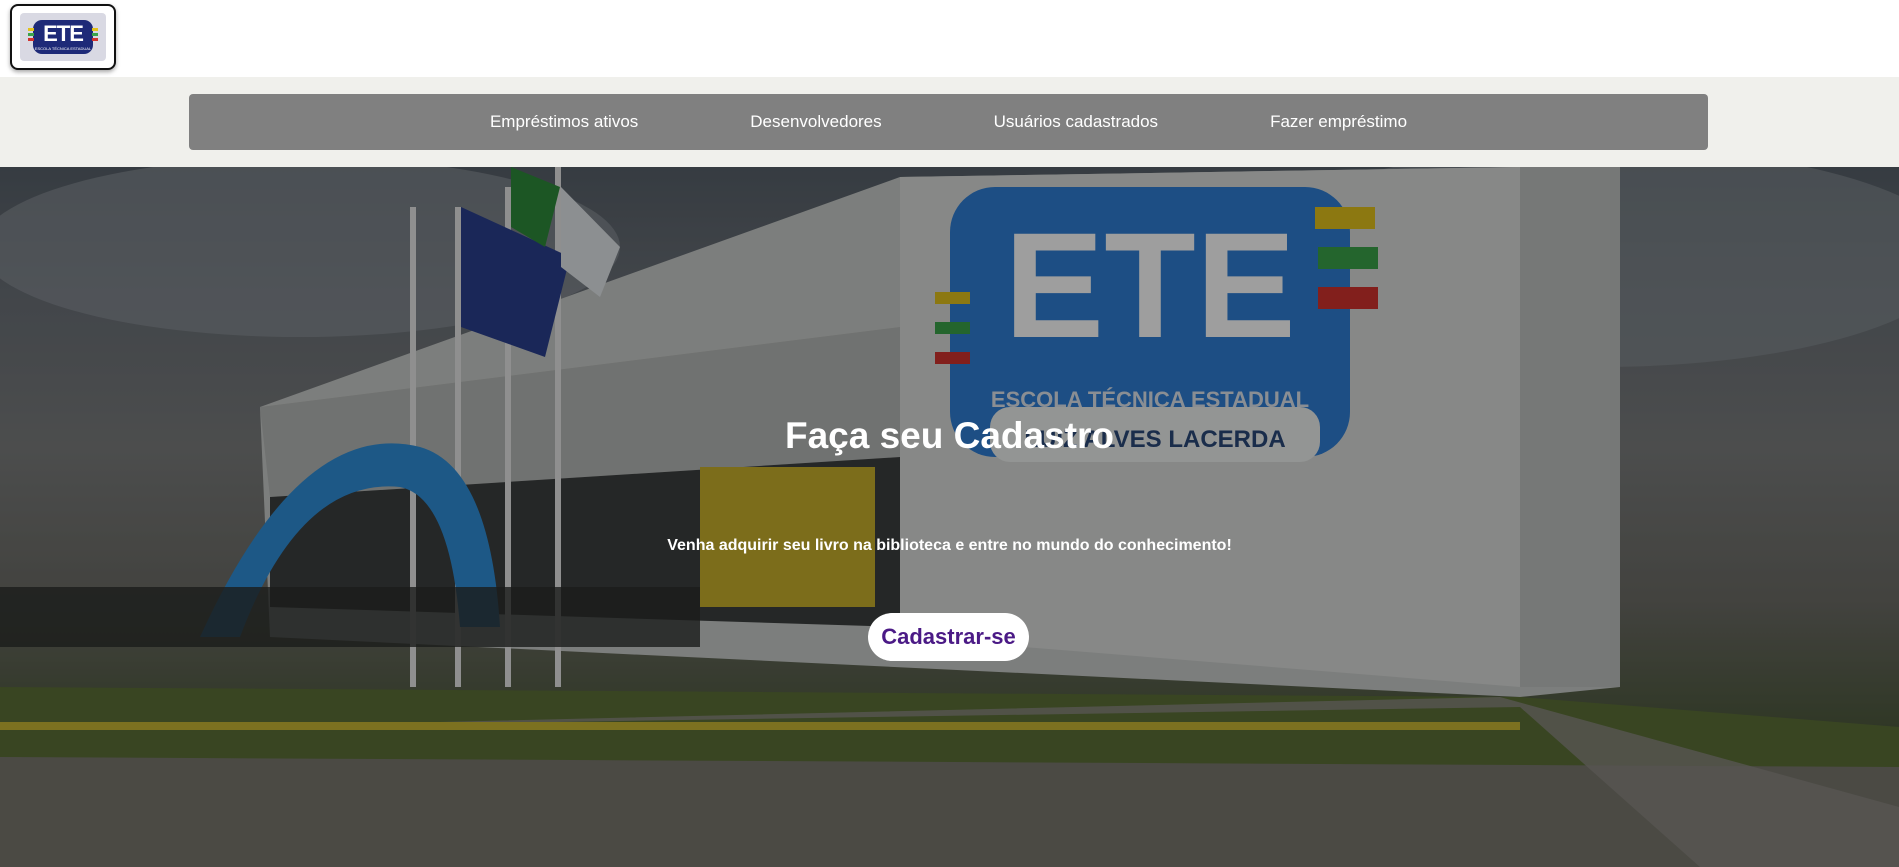  What do you see at coordinates (95, 35) in the screenshot?
I see `logo-stripes-right` at bounding box center [95, 35].